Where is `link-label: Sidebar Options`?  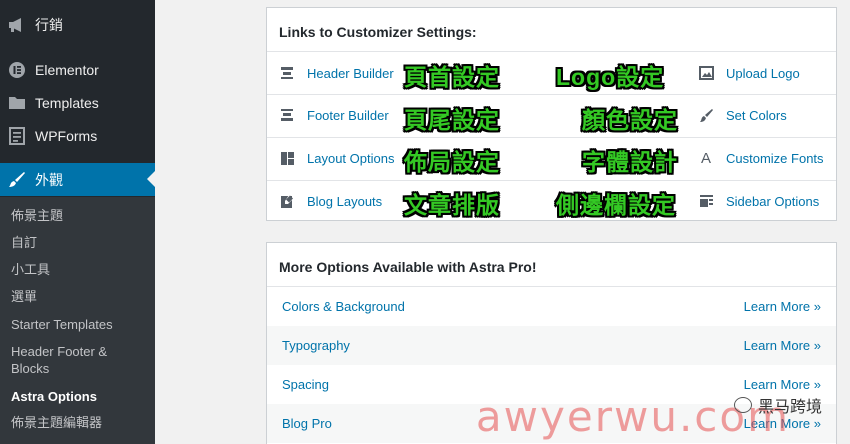
link-label: Sidebar Options is located at coordinates (773, 201).